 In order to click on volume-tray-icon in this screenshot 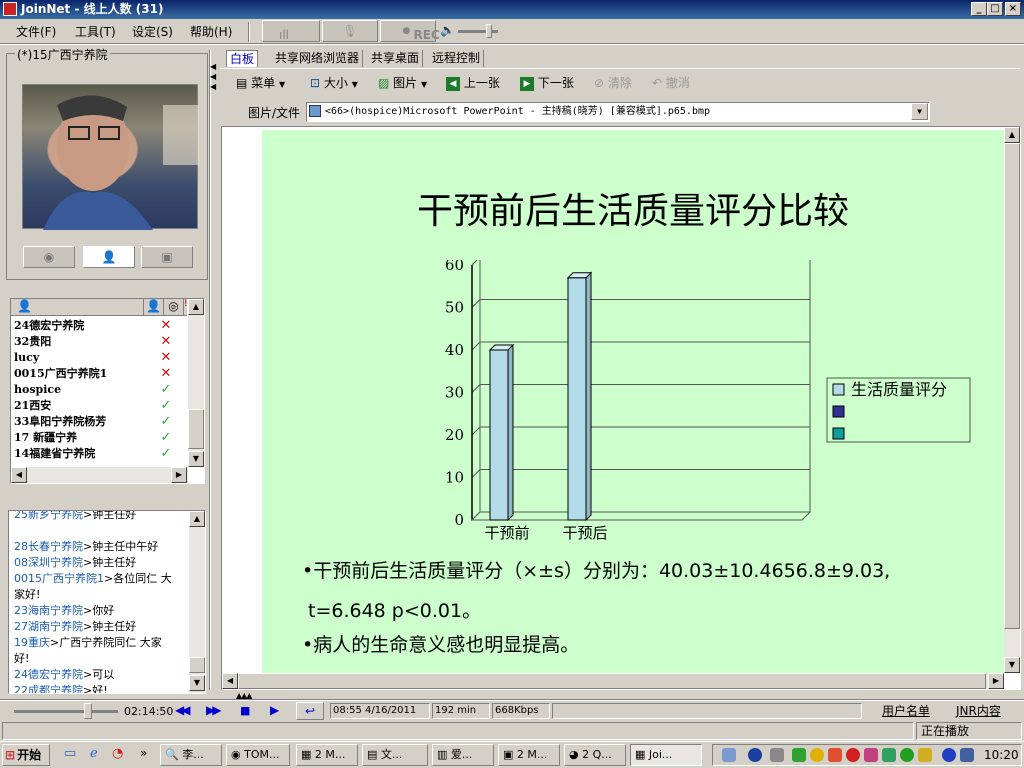, I will do `click(967, 755)`.